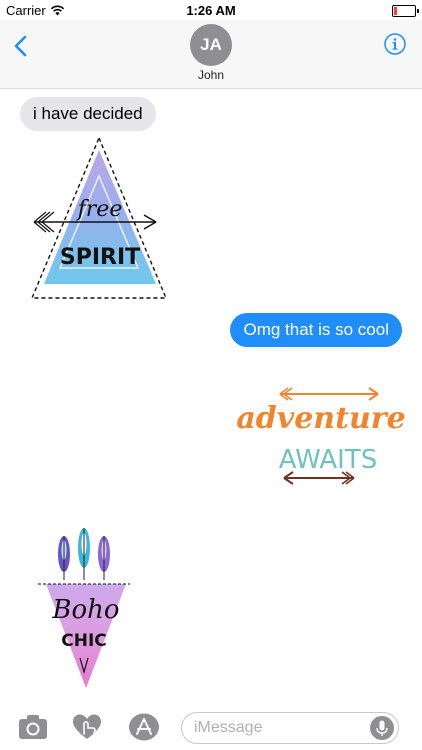  I want to click on status-bar: Carrier 1:26 AM, so click(211, 11).